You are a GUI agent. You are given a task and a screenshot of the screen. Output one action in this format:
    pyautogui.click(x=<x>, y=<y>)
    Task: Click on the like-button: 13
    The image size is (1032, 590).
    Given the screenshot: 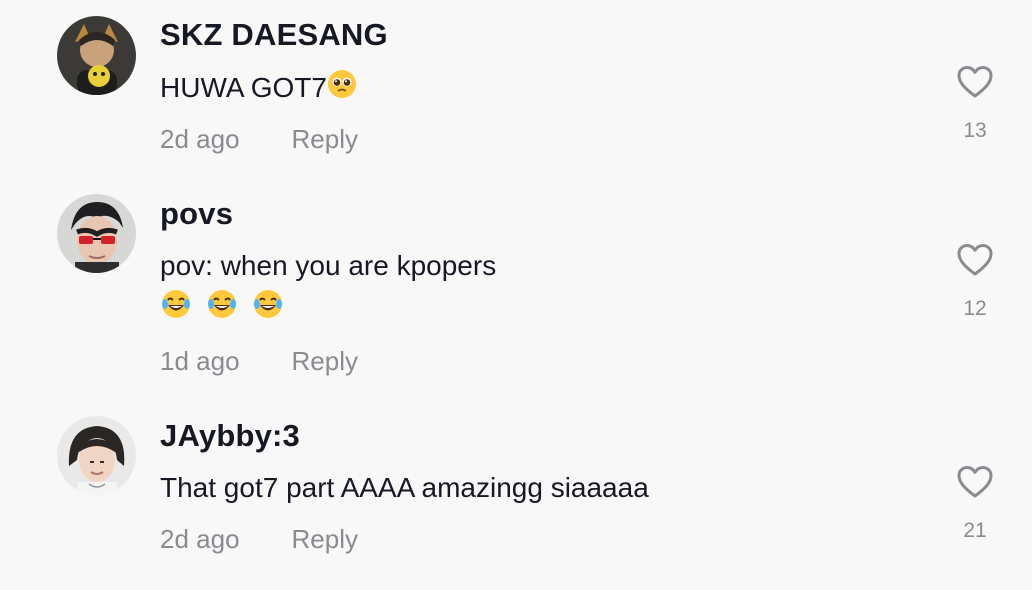 What is the action you would take?
    pyautogui.click(x=975, y=104)
    